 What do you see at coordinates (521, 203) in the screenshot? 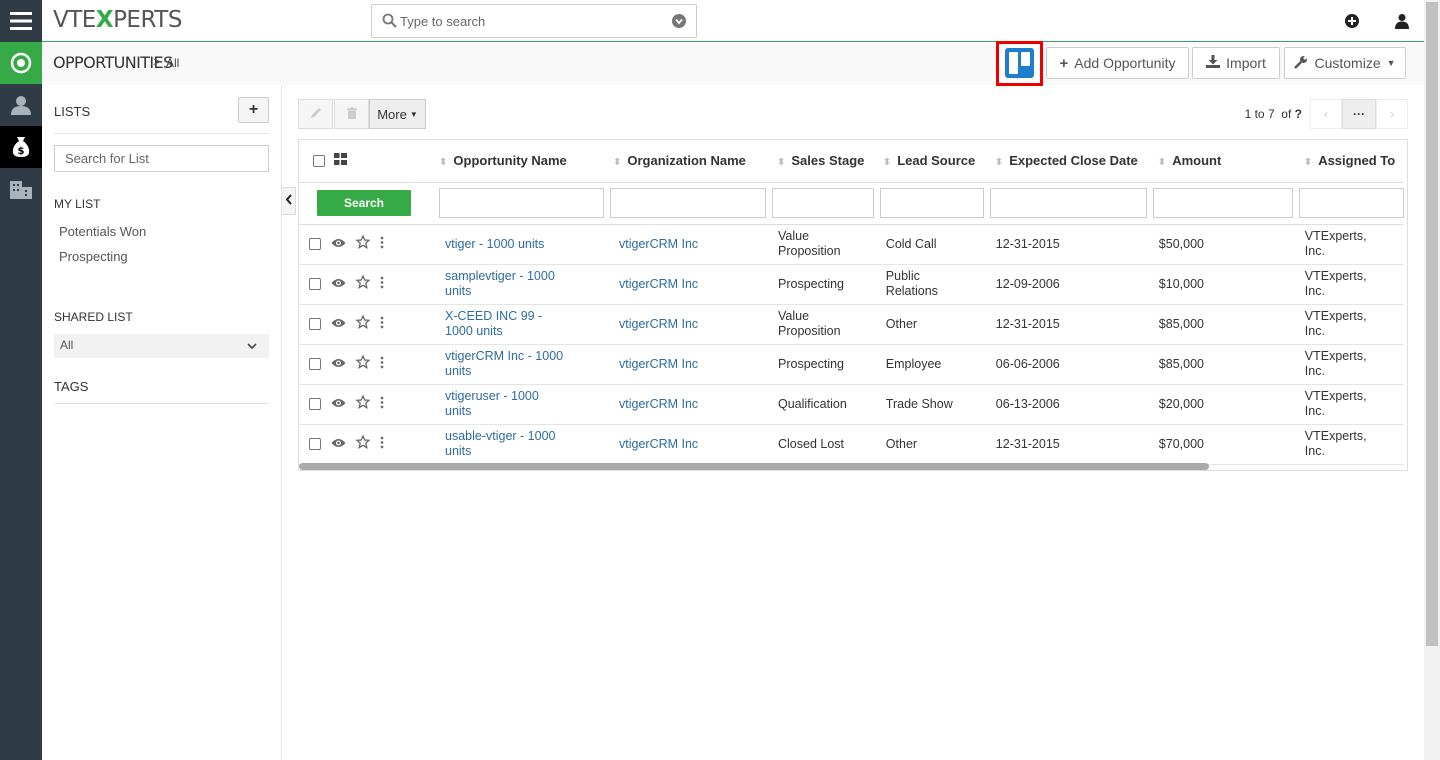
I see `filter-opportunity-name` at bounding box center [521, 203].